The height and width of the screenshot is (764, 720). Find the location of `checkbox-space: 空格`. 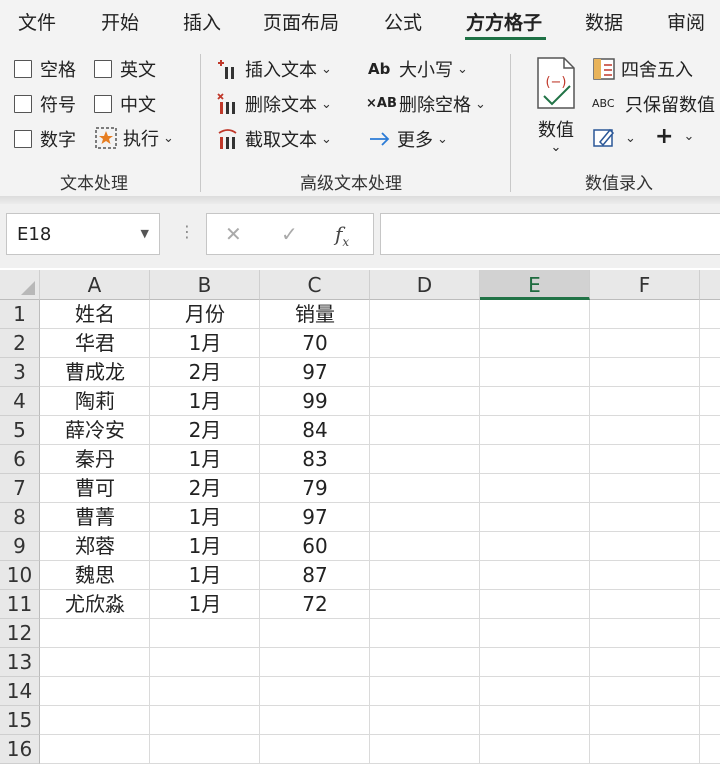

checkbox-space: 空格 is located at coordinates (45, 69).